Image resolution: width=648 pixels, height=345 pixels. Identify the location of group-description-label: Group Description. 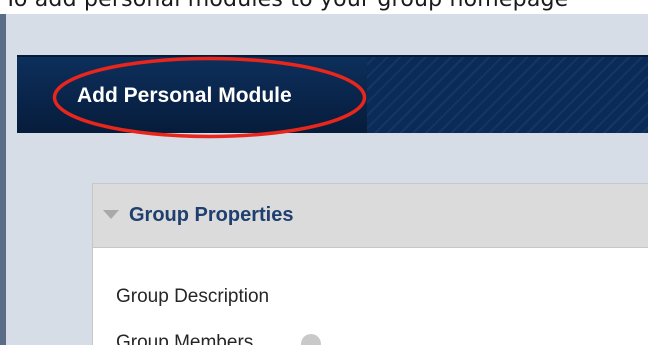
(193, 296).